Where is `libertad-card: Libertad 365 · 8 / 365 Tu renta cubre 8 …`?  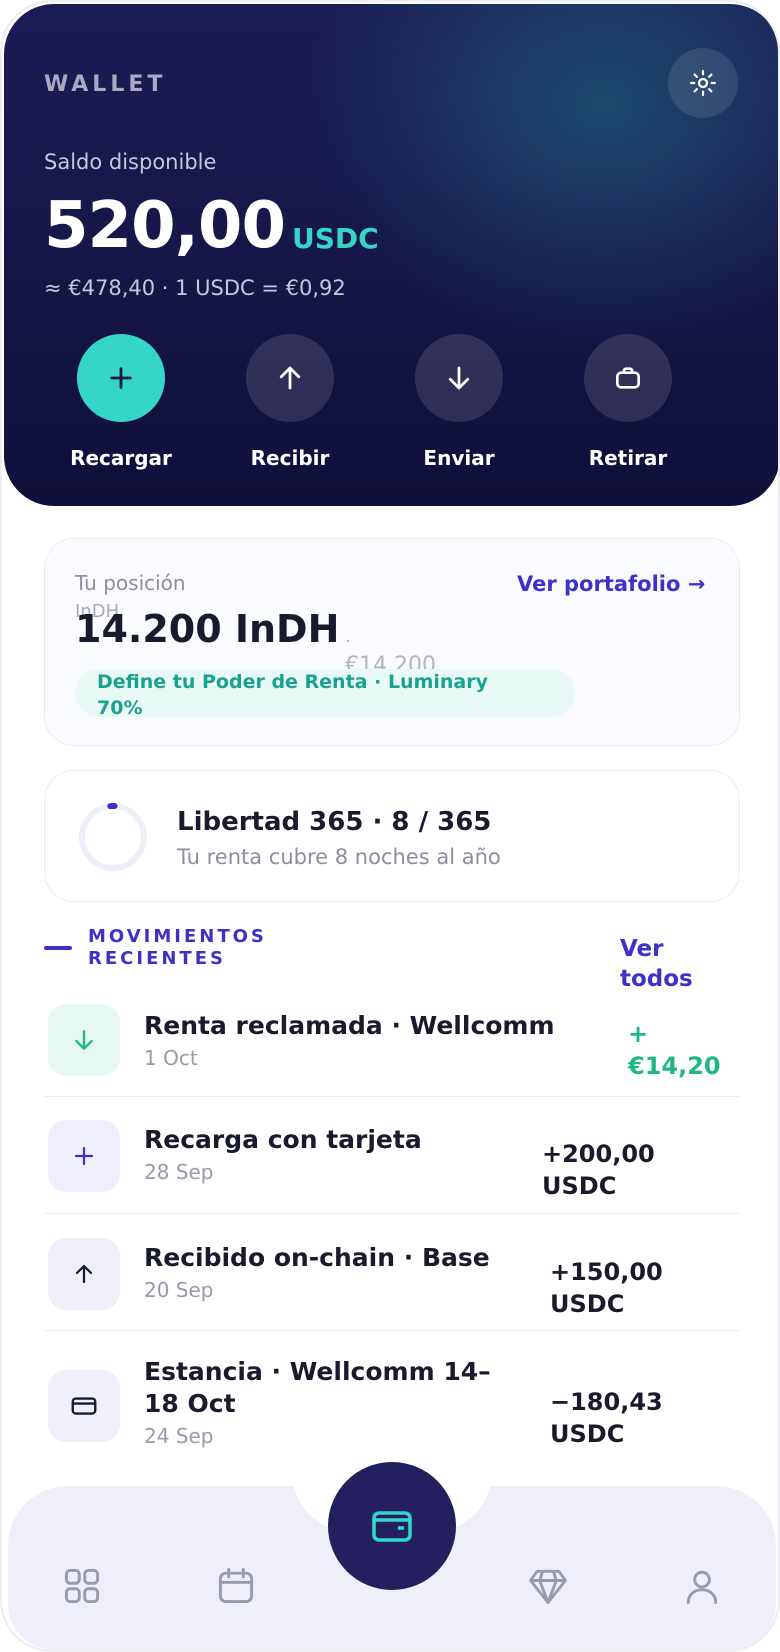
libertad-card: Libertad 365 · 8 / 365 Tu renta cubre 8 … is located at coordinates (392, 836).